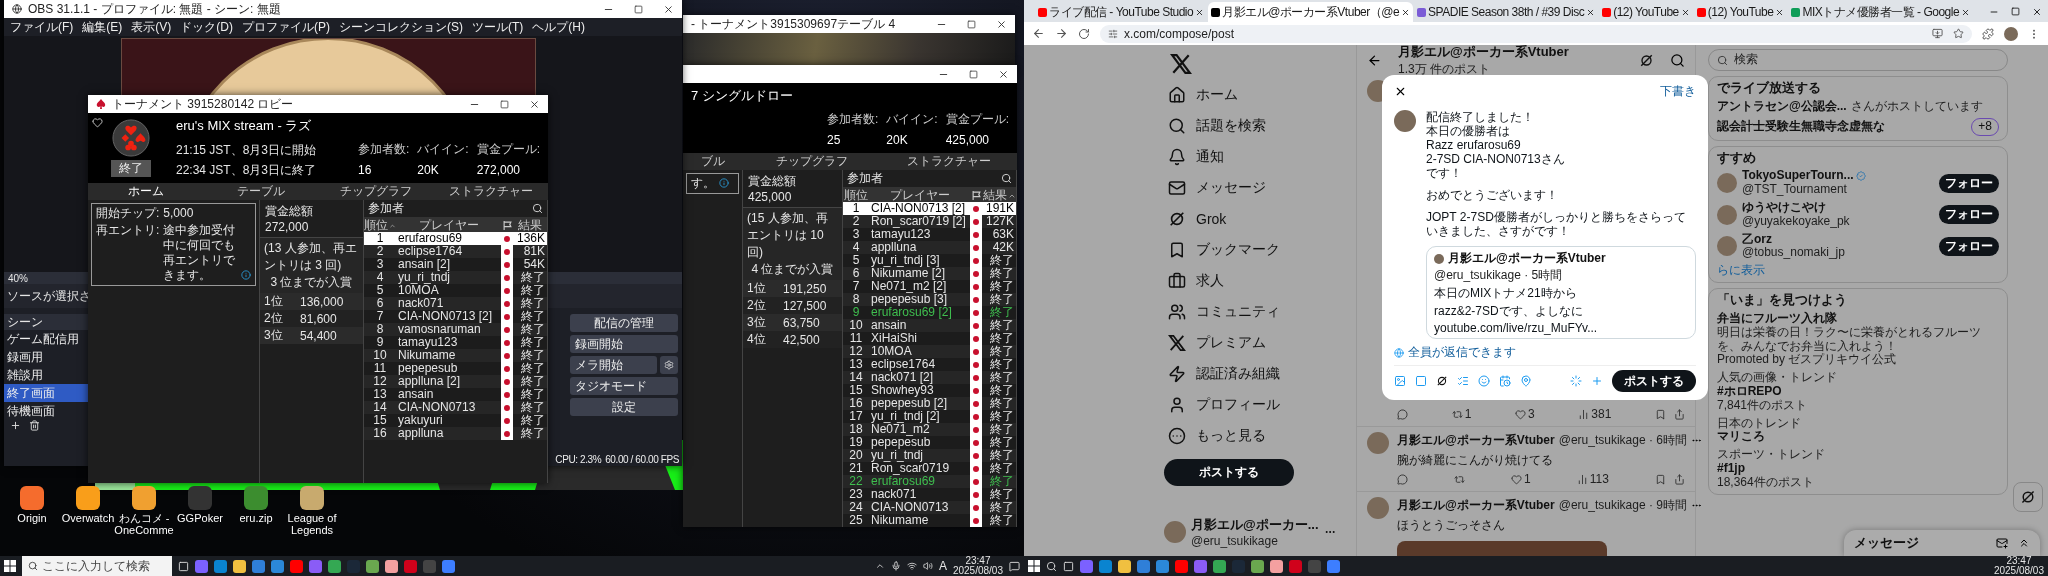  What do you see at coordinates (624, 386) in the screenshot?
I see `control-button: タジオモード` at bounding box center [624, 386].